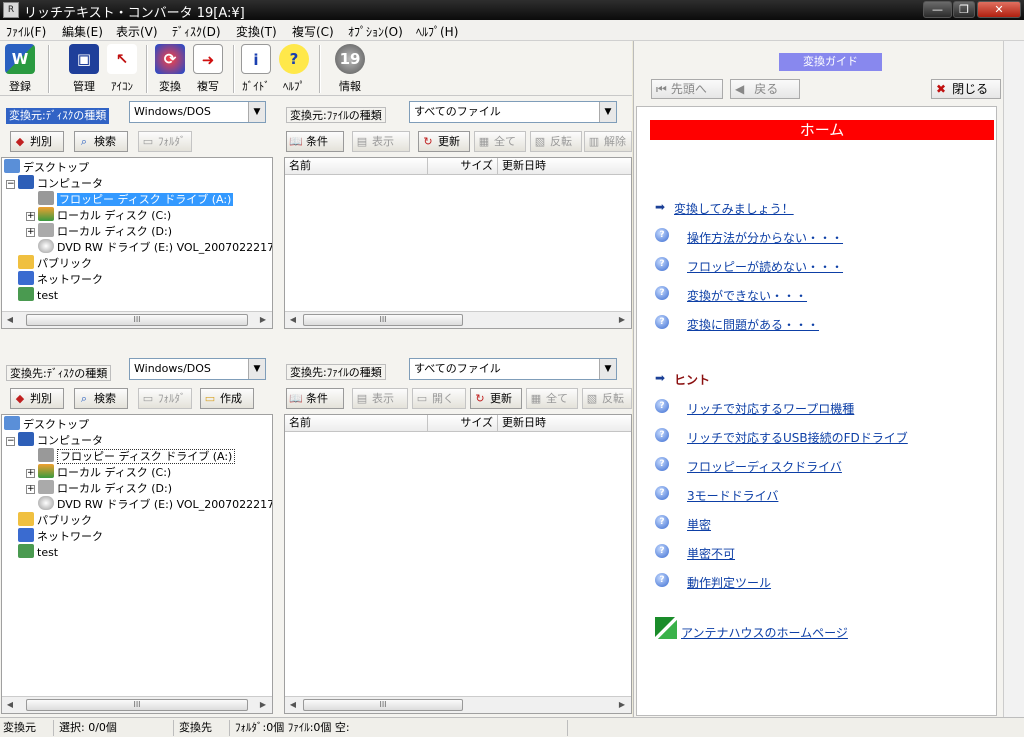 This screenshot has height=737, width=1024. What do you see at coordinates (753, 324) in the screenshot?
I see `link-conversion-problem: 変換に問題がある・・・` at bounding box center [753, 324].